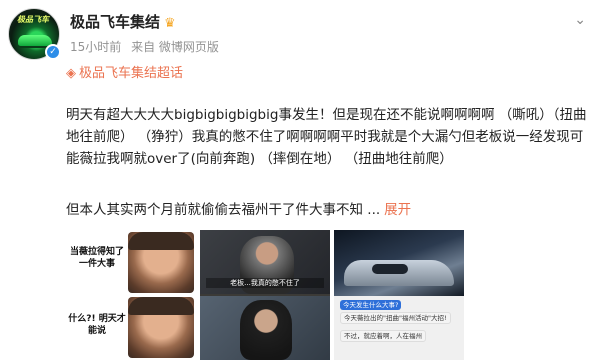 This screenshot has height=360, width=600. I want to click on meme1-top-panel: 当薇拉得知了一件大事, so click(131, 262).